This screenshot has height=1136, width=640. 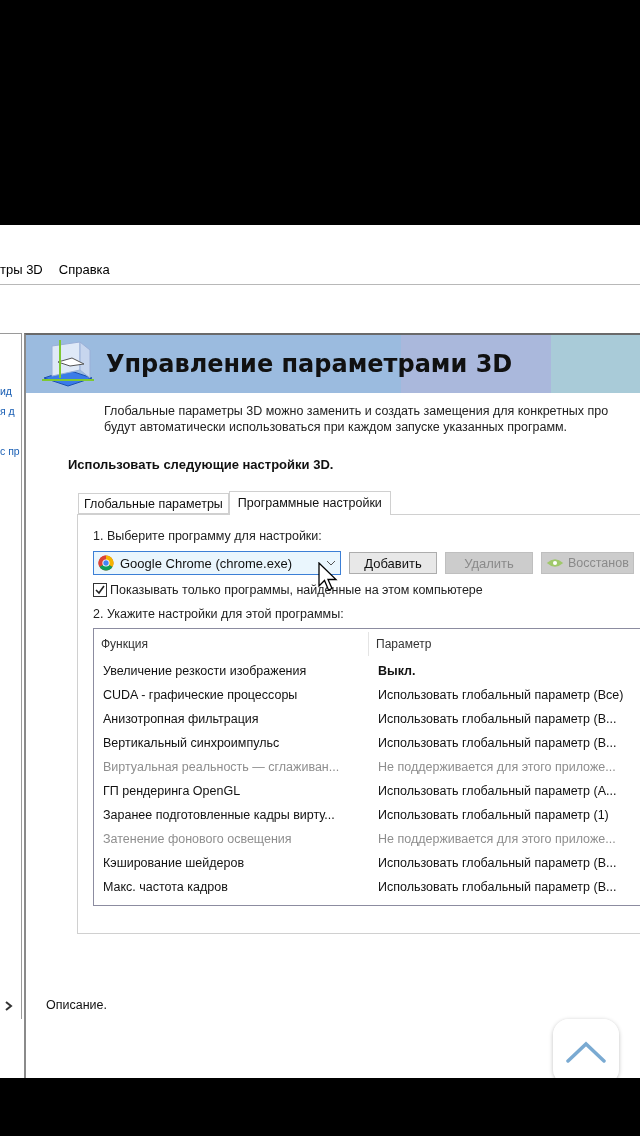 What do you see at coordinates (201, 464) in the screenshot?
I see `section-title: Использовать следующие настройки 3D.` at bounding box center [201, 464].